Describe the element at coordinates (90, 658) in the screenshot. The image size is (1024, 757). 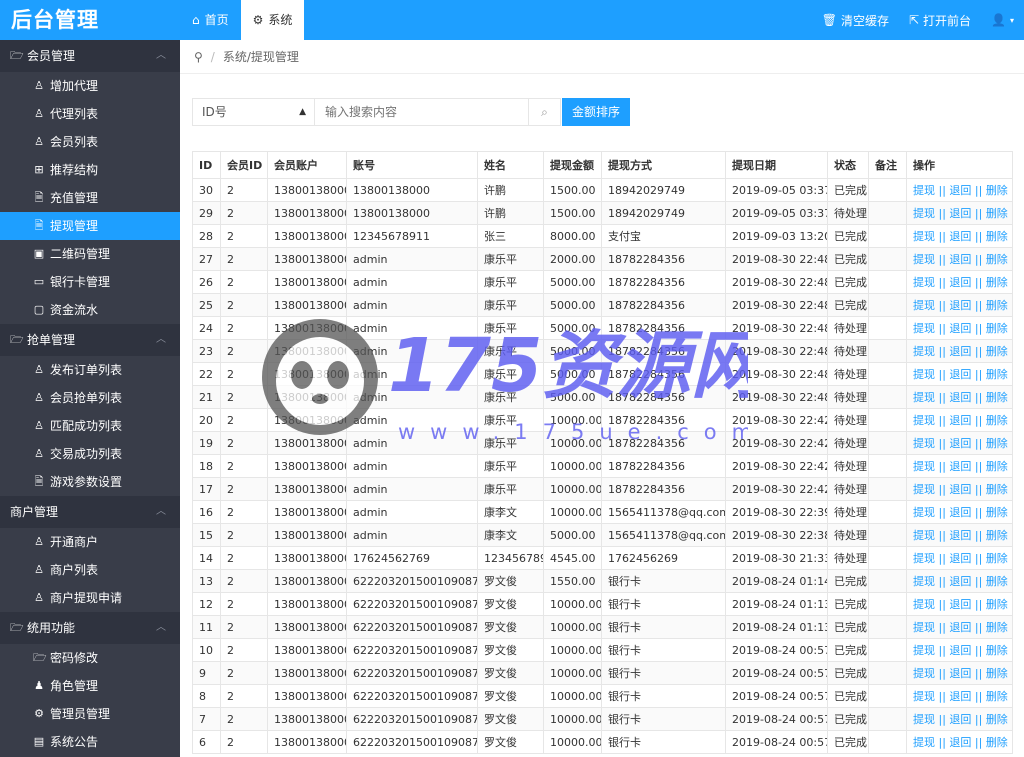
I see `sidebar-item-3-0: 🗁 密码修改` at that location.